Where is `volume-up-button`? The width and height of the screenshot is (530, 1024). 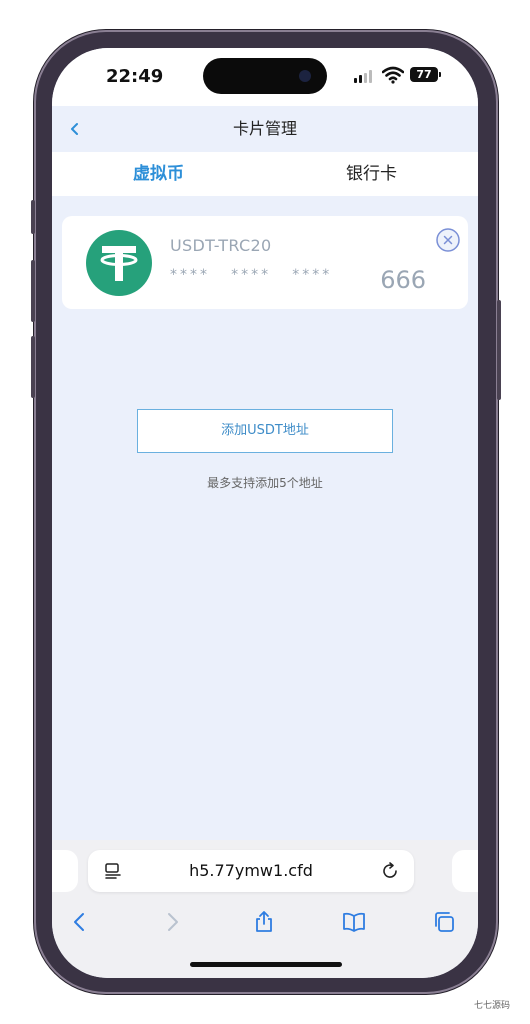 volume-up-button is located at coordinates (33, 291).